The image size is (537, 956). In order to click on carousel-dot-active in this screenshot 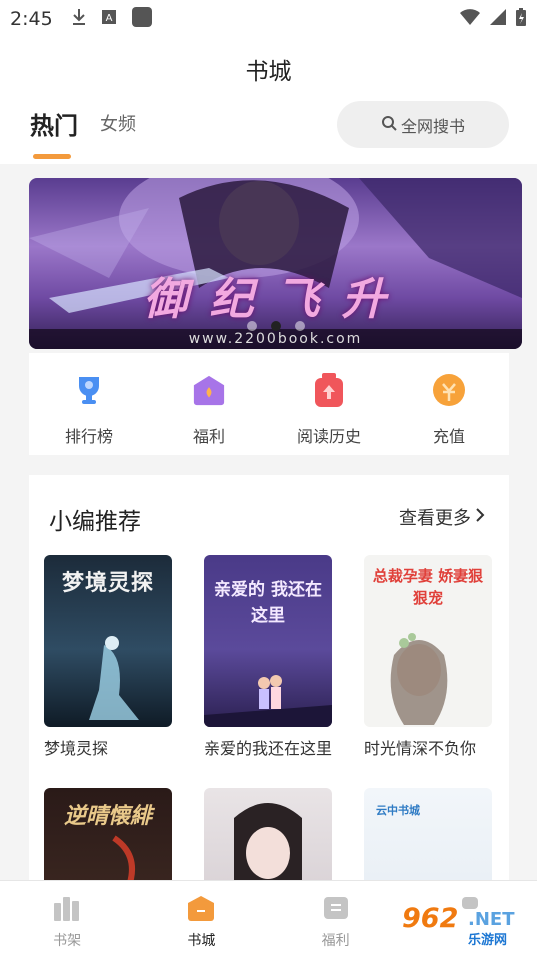, I will do `click(275, 326)`.